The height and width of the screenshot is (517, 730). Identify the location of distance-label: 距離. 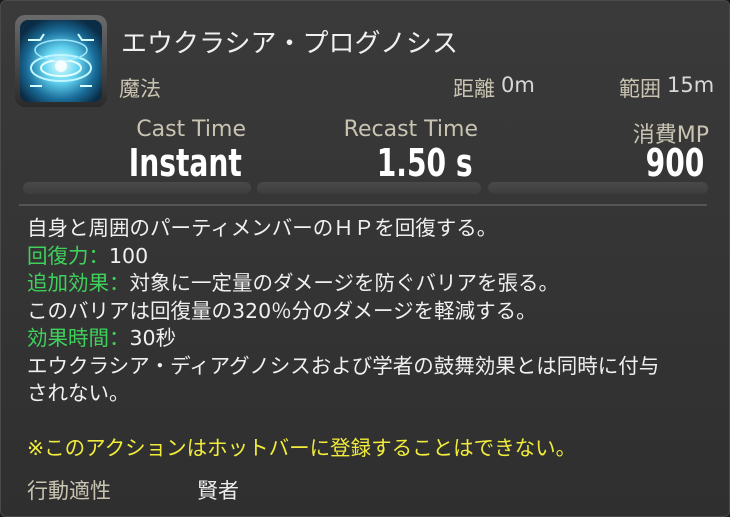
(474, 89).